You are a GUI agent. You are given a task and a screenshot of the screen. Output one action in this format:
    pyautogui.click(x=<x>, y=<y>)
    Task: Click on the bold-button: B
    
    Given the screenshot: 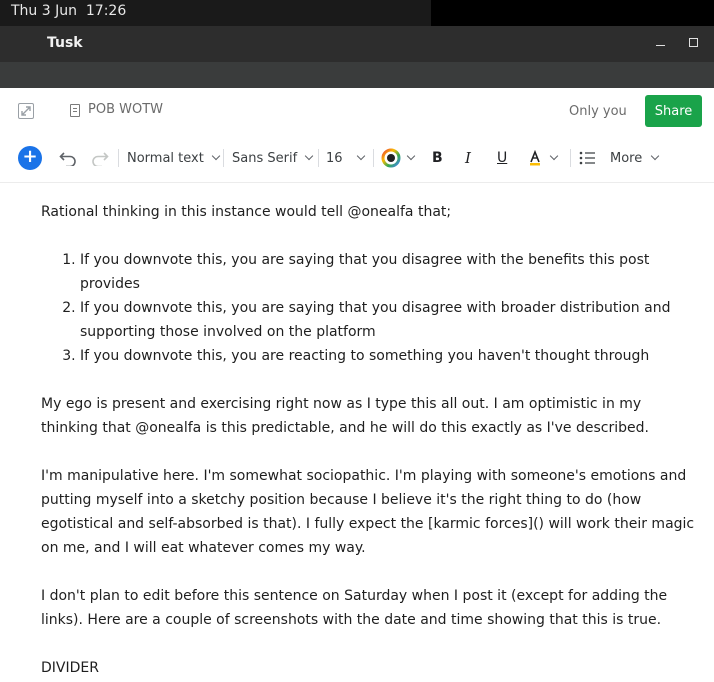 What is the action you would take?
    pyautogui.click(x=437, y=158)
    